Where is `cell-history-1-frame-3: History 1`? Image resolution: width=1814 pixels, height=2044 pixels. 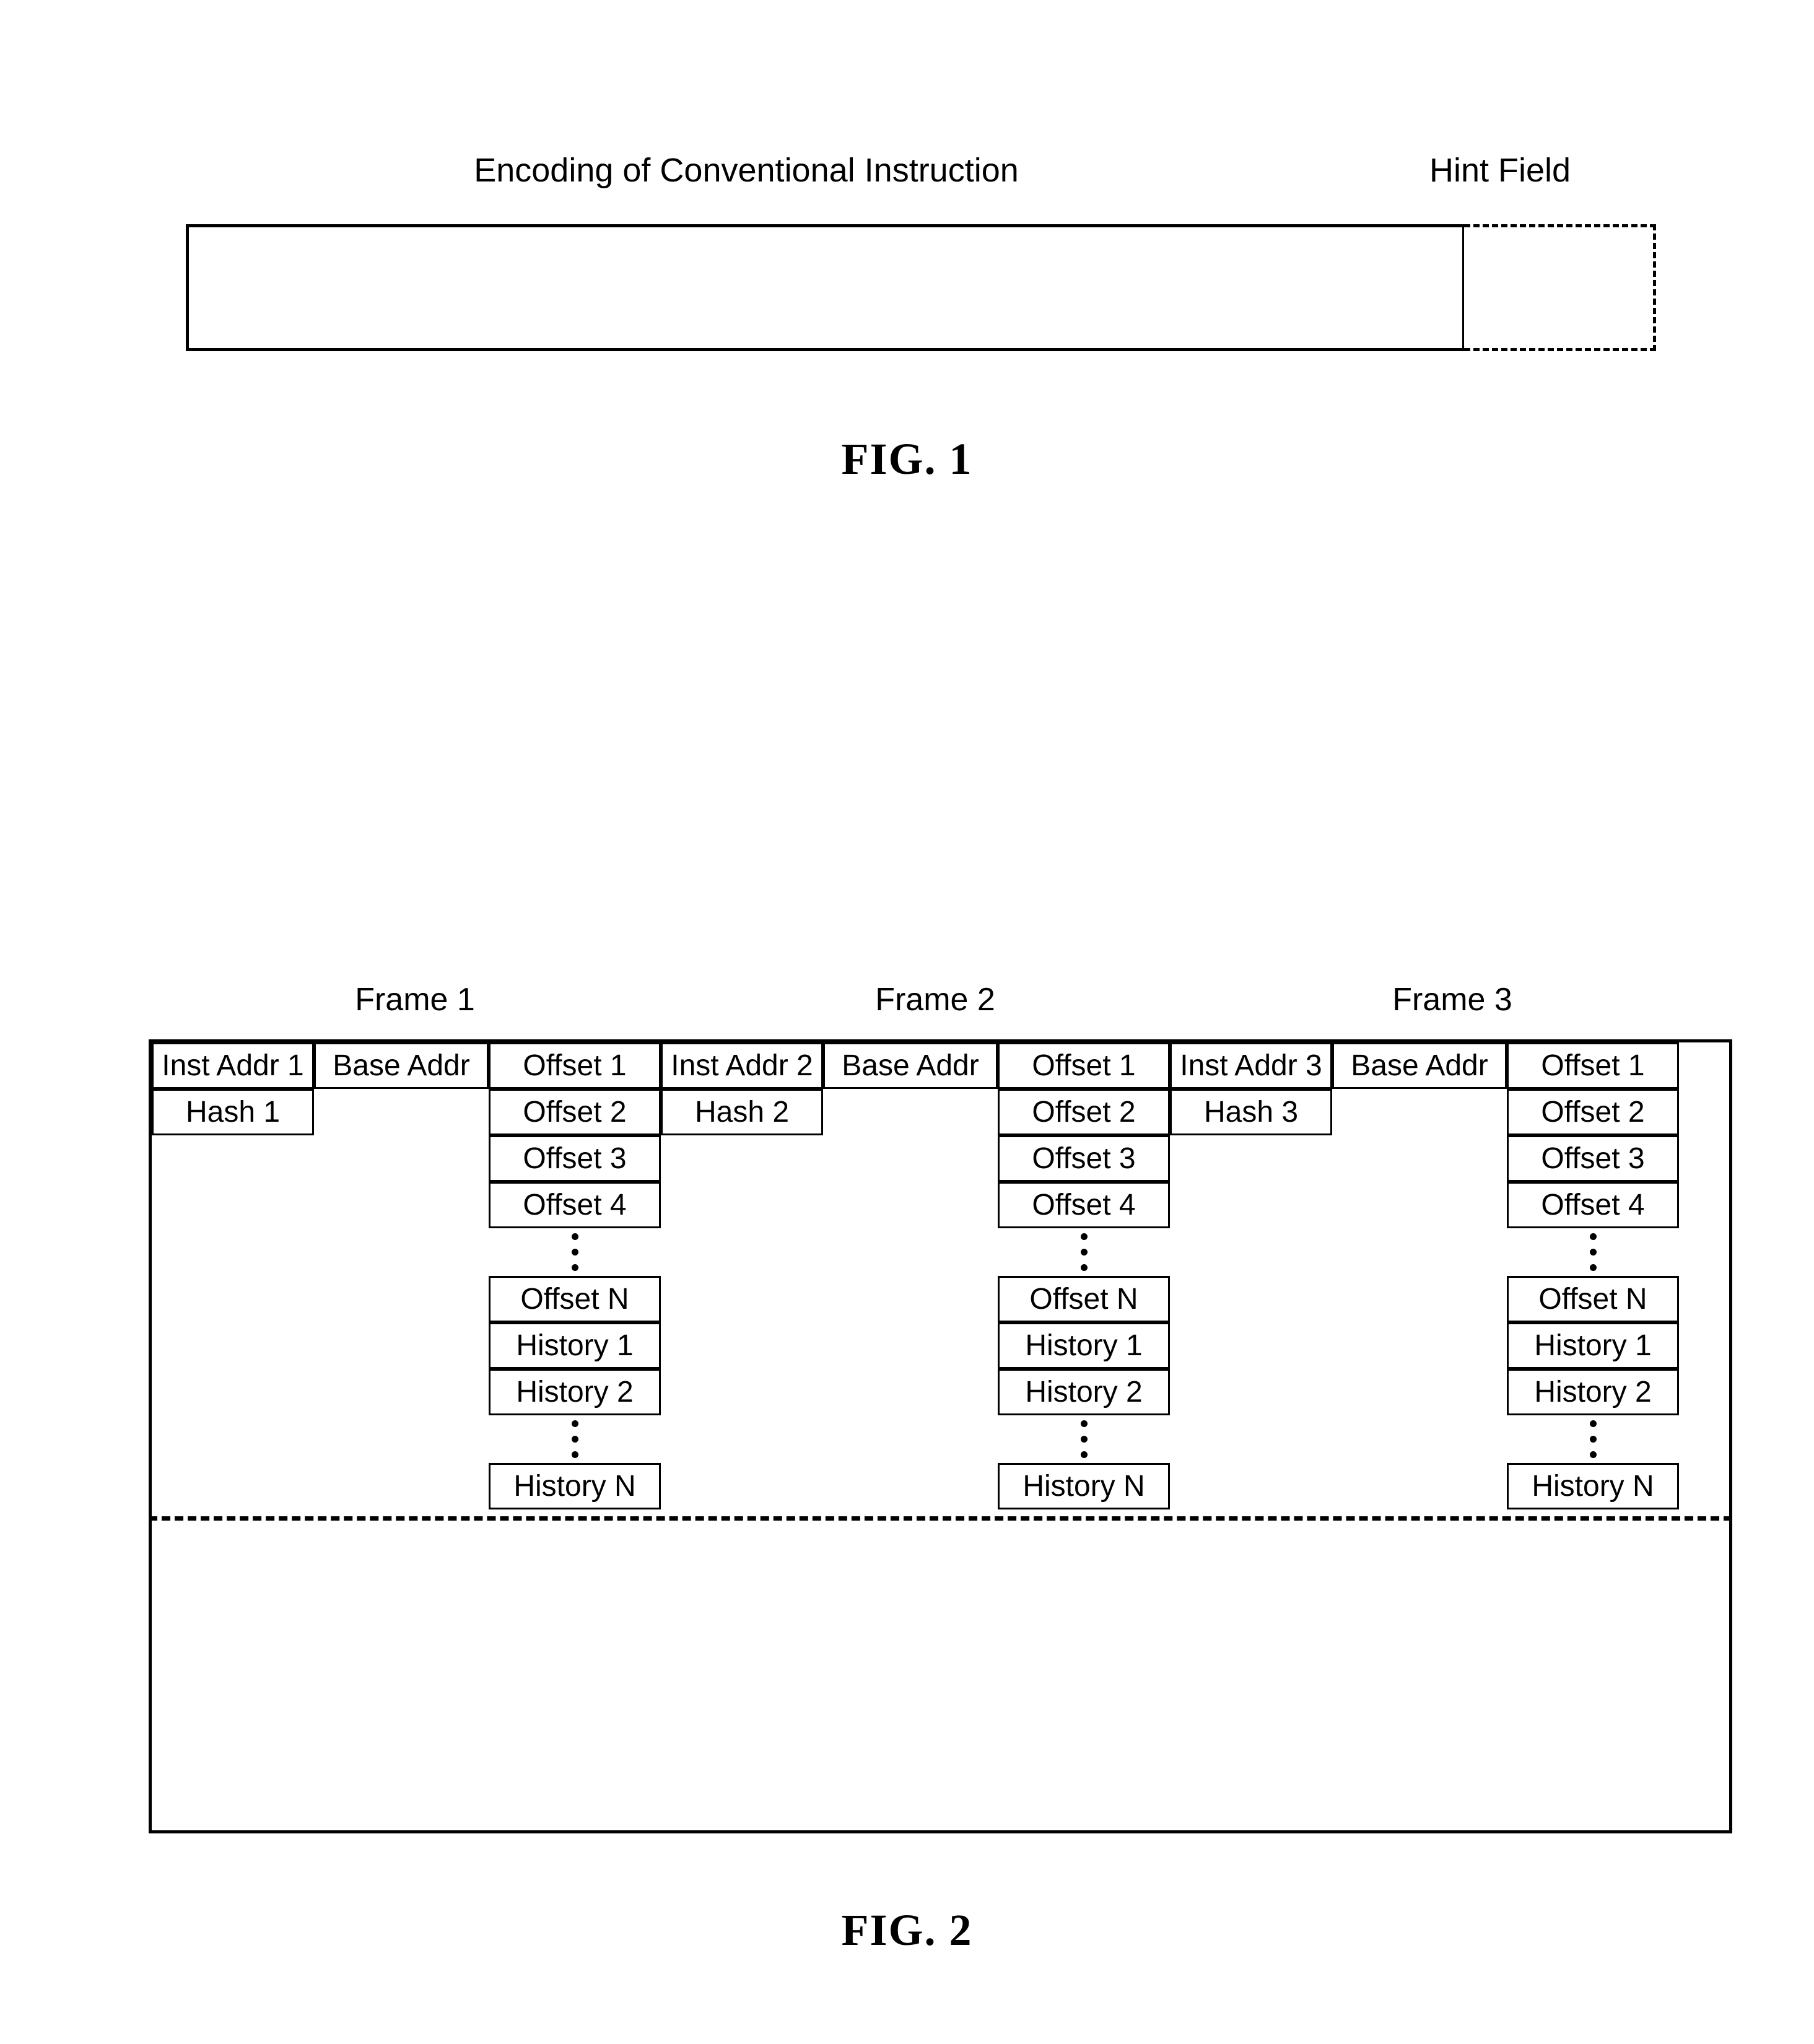
cell-history-1-frame-3: History 1 is located at coordinates (1593, 1345).